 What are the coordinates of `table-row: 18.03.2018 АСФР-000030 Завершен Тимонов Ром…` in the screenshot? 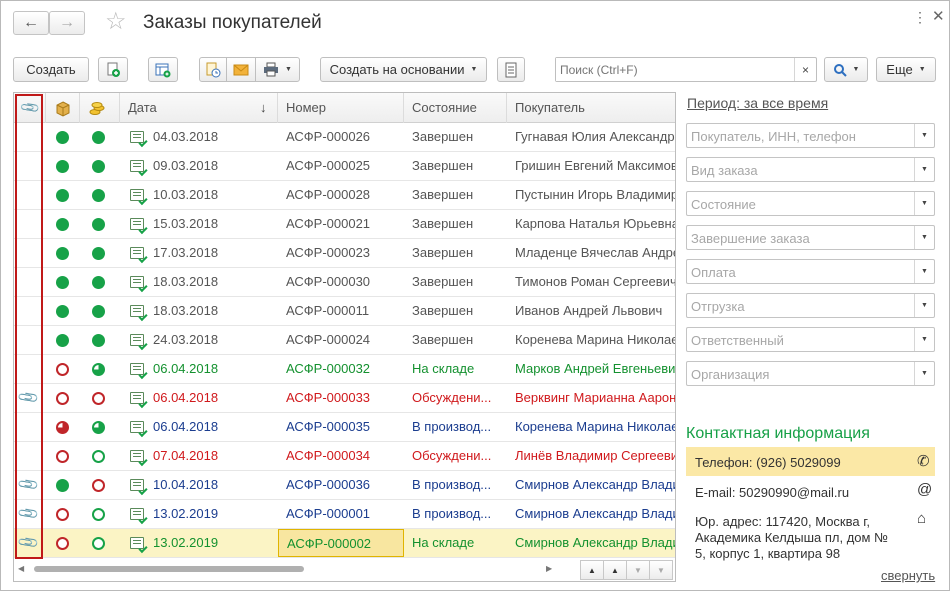 It's located at (344, 282).